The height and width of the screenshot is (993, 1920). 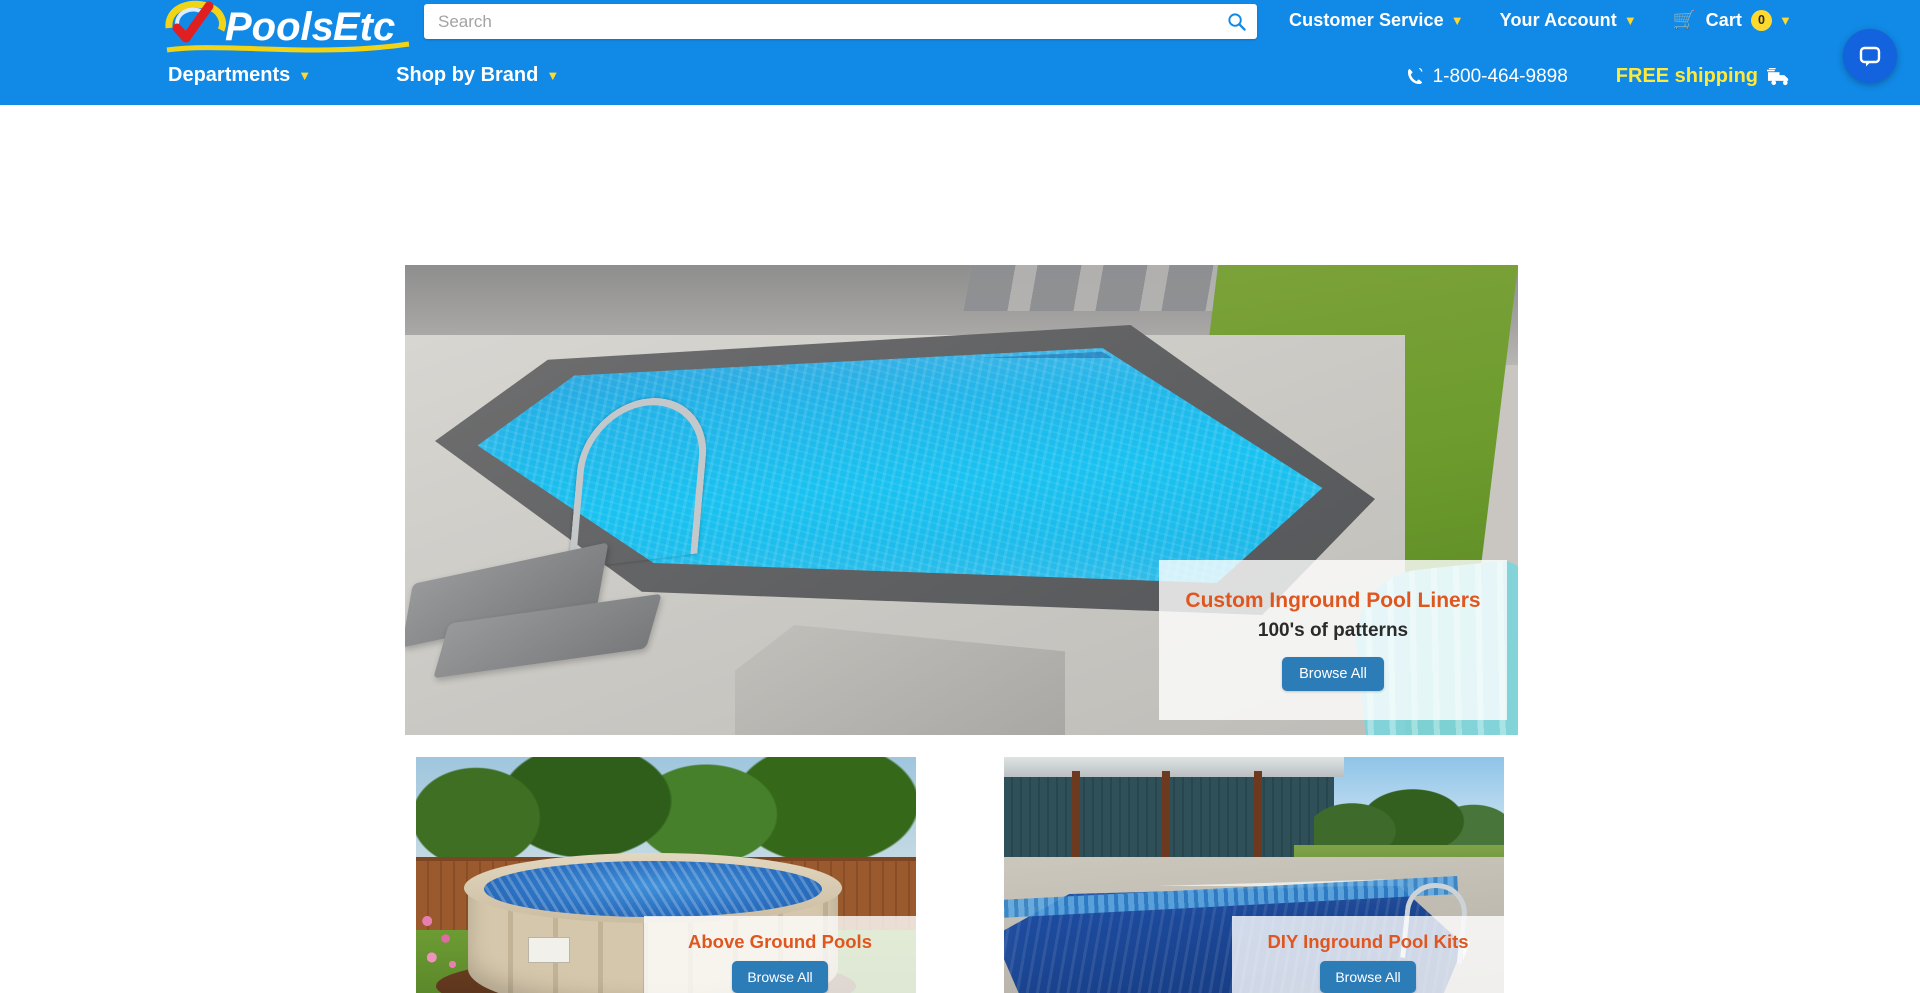 I want to click on live-chat-button, so click(x=1870, y=56).